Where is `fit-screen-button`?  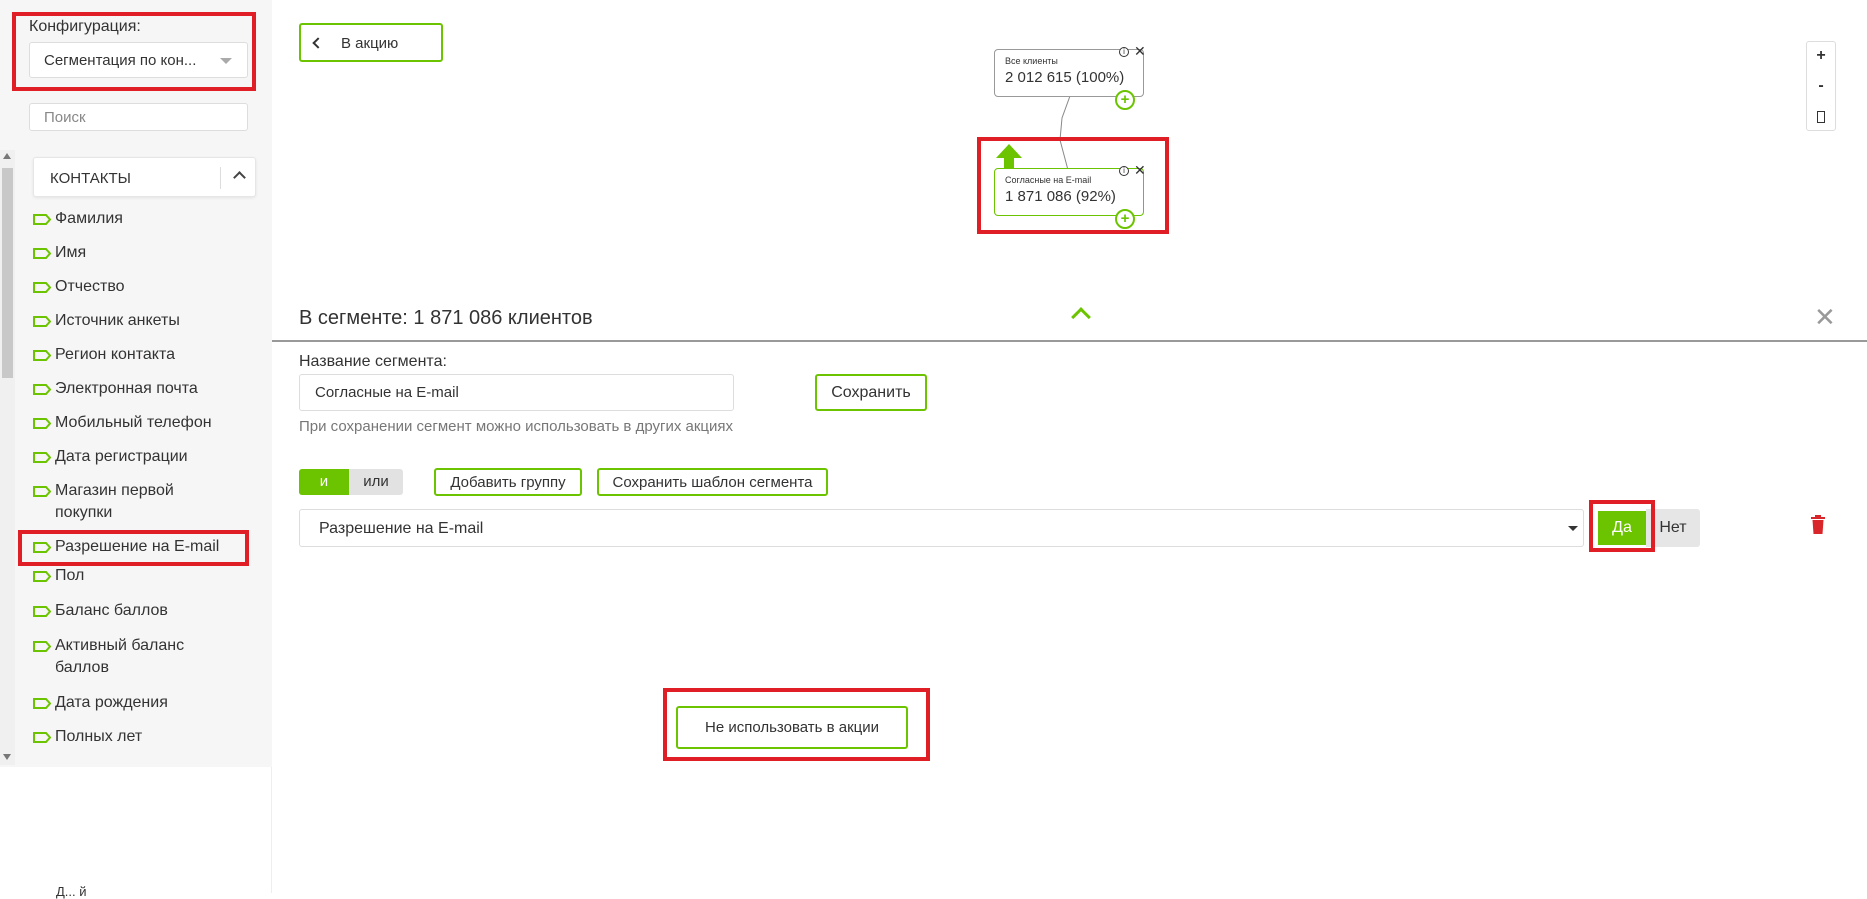 fit-screen-button is located at coordinates (1821, 126).